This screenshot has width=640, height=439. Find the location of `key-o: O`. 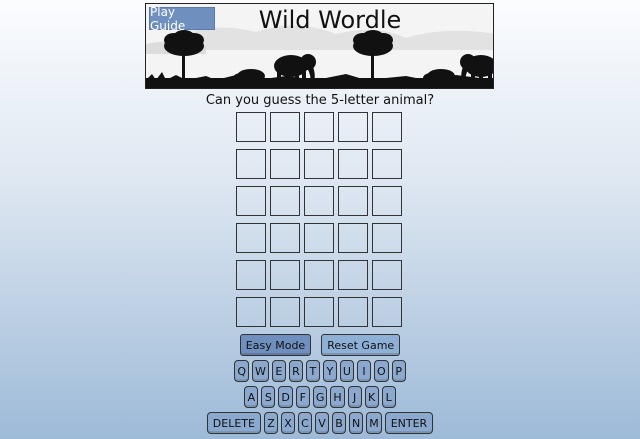

key-o: O is located at coordinates (381, 371).